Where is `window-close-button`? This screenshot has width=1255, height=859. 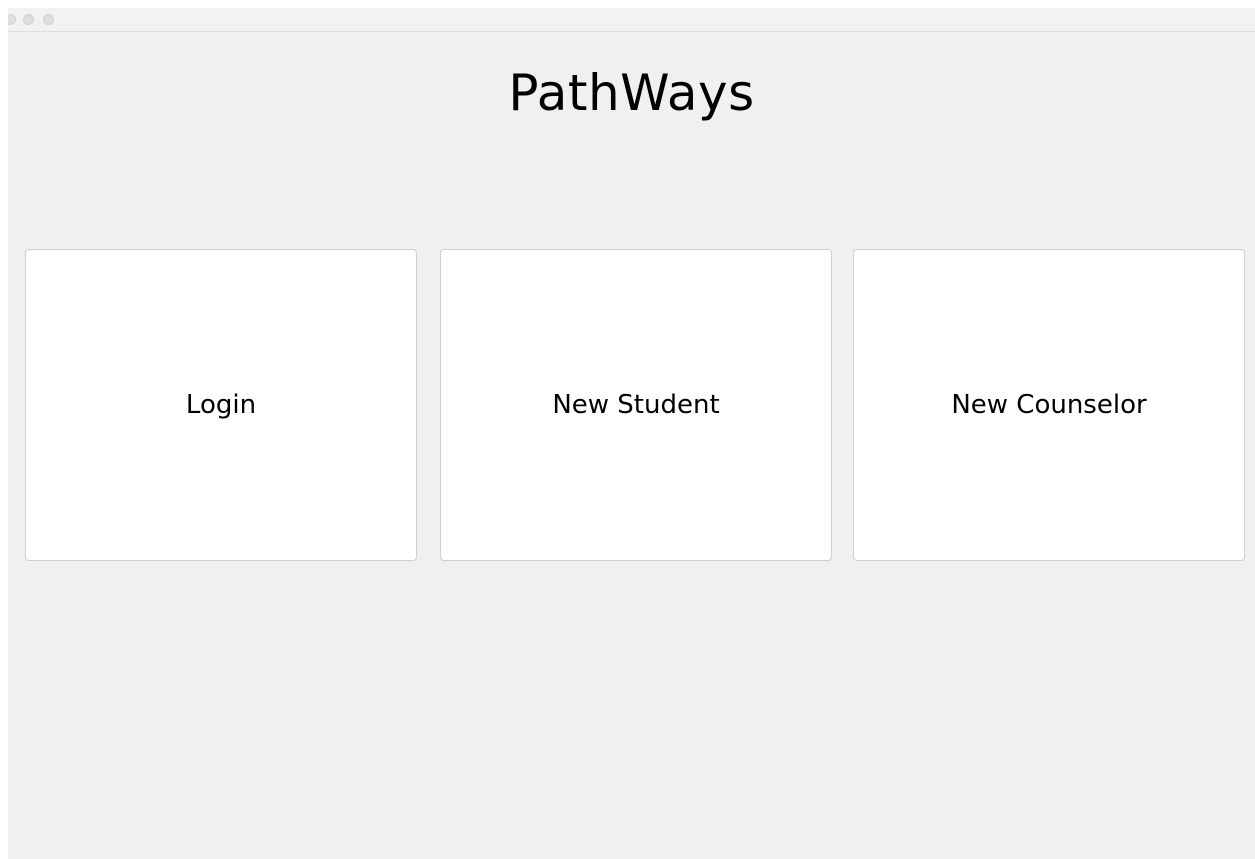
window-close-button is located at coordinates (12, 19).